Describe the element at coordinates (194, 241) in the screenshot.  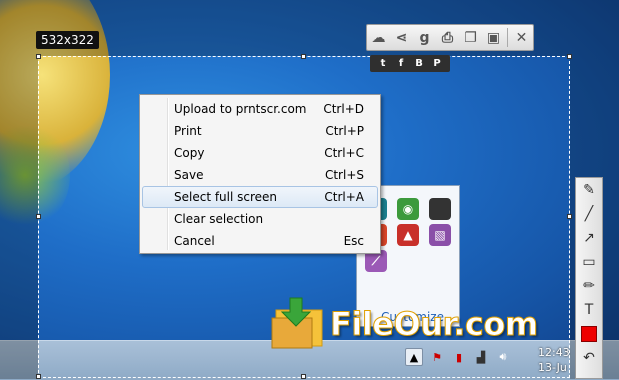
I see `menu-item-label: Cancel` at that location.